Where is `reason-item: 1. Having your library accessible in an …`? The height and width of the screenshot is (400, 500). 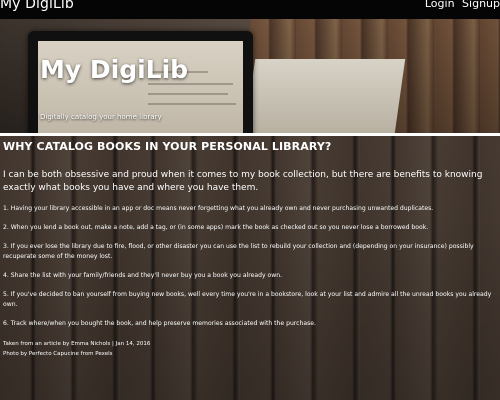
reason-item: 1. Having your library accessible in an … is located at coordinates (218, 208).